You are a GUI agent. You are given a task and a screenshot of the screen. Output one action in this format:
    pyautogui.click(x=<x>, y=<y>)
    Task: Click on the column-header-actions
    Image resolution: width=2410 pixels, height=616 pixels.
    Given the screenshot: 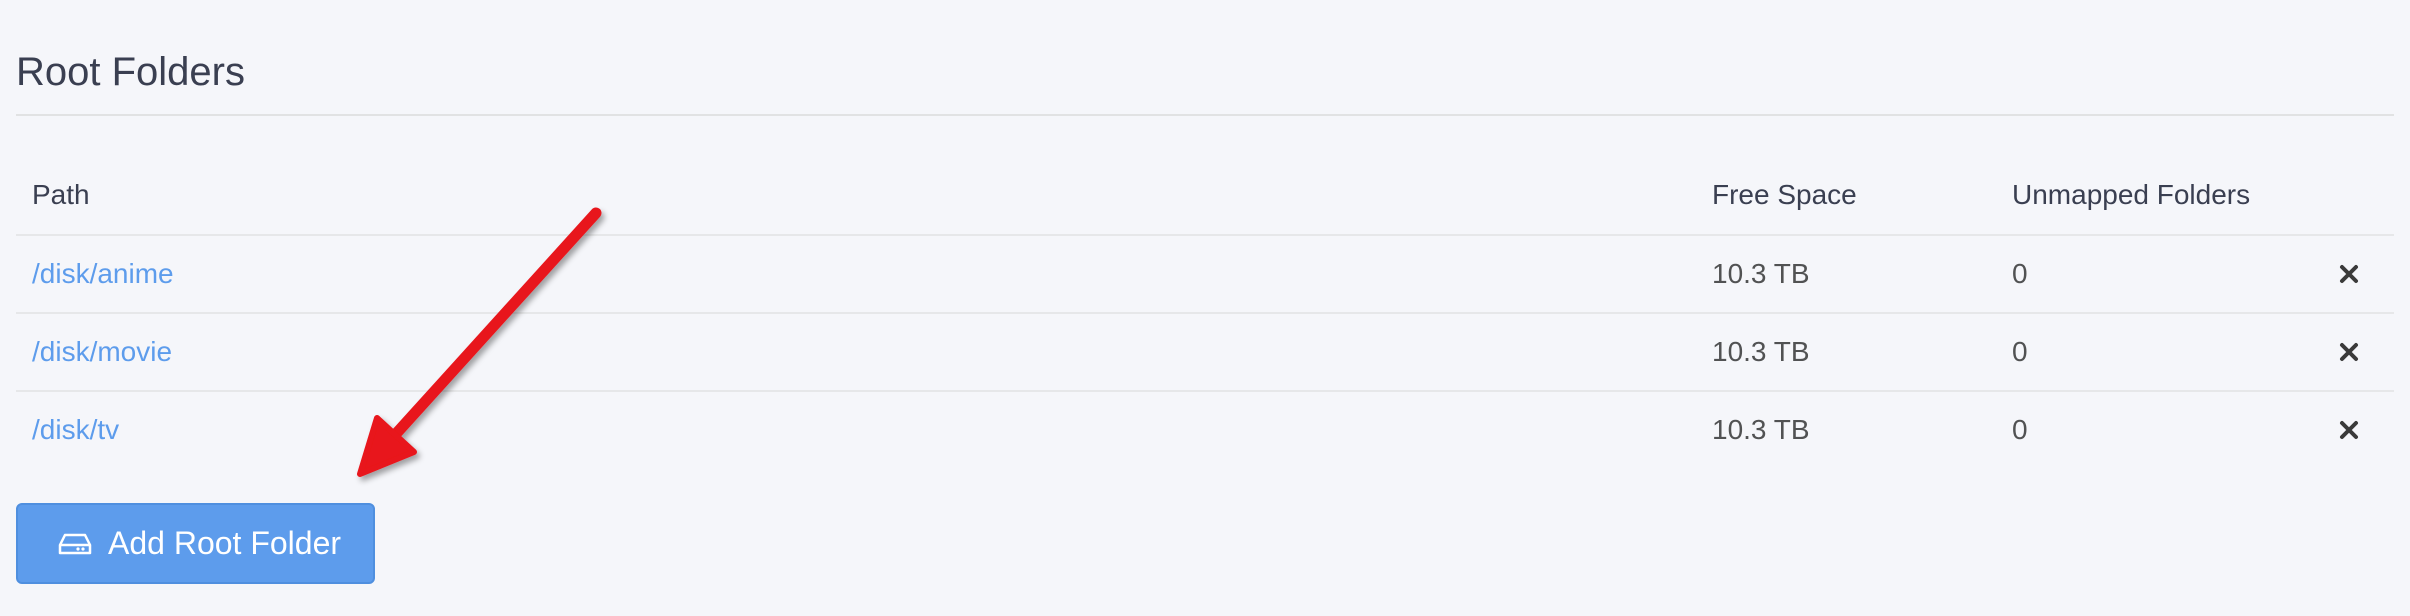 What is the action you would take?
    pyautogui.click(x=2354, y=195)
    